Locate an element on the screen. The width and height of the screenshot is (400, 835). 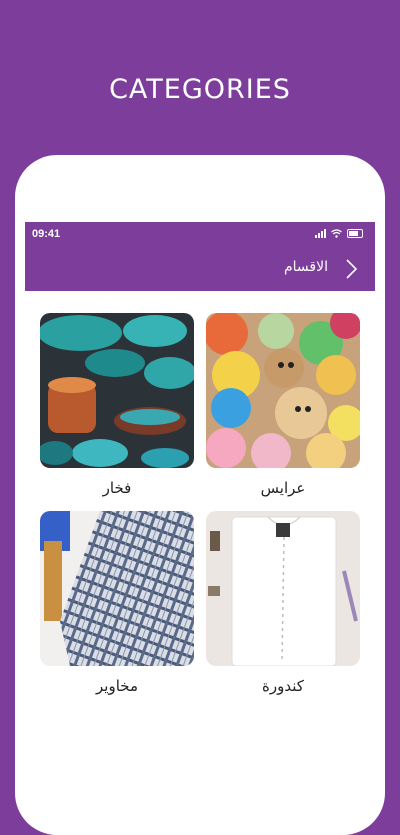
status-icons is located at coordinates (339, 233).